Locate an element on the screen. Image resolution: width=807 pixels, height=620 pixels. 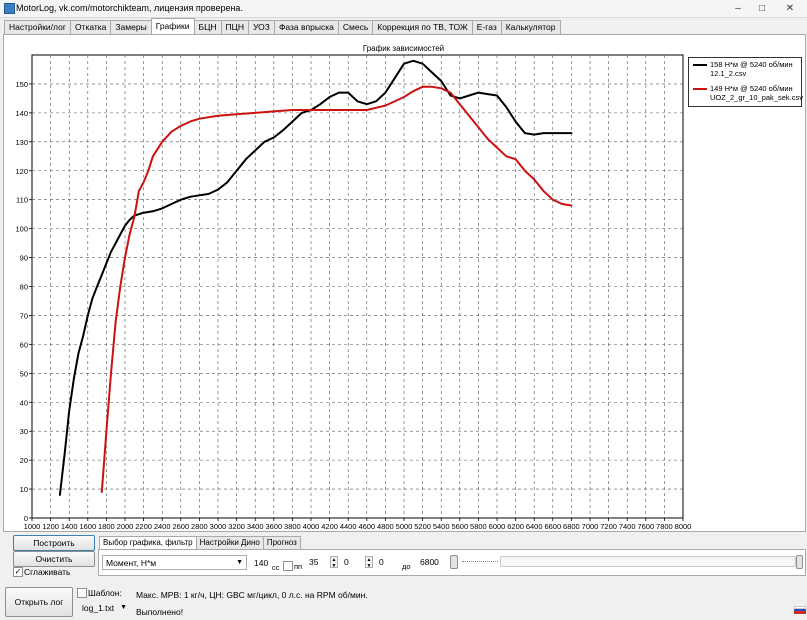
value4-text: 0 is located at coordinates (381, 562).